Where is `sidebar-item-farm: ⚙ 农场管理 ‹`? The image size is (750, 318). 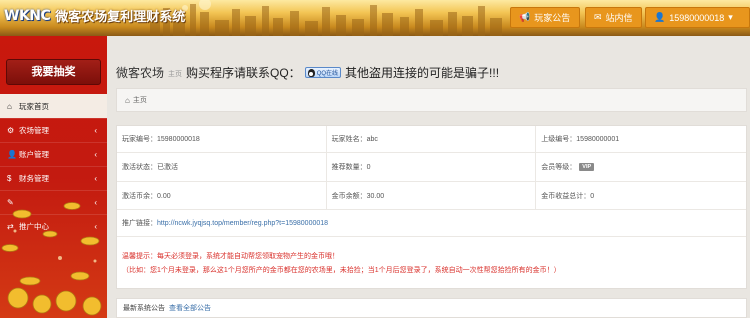 sidebar-item-farm: ⚙ 农场管理 ‹ is located at coordinates (53, 130).